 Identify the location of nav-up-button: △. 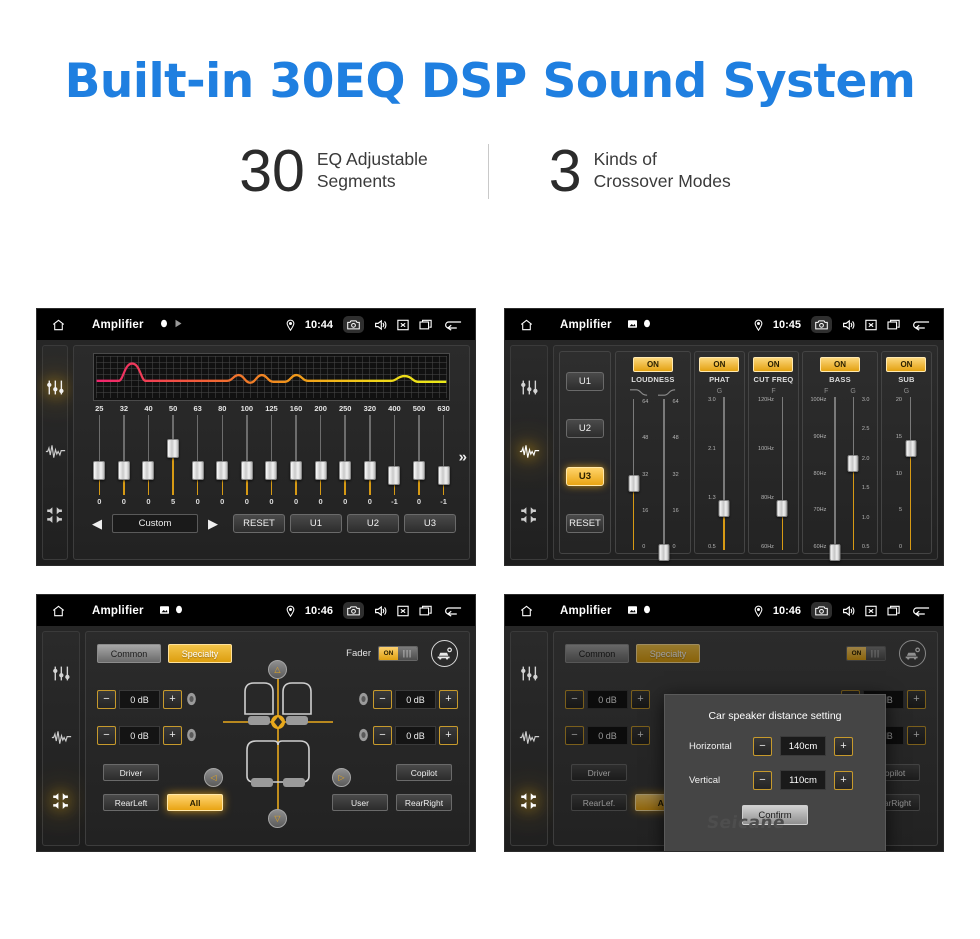
(277, 669).